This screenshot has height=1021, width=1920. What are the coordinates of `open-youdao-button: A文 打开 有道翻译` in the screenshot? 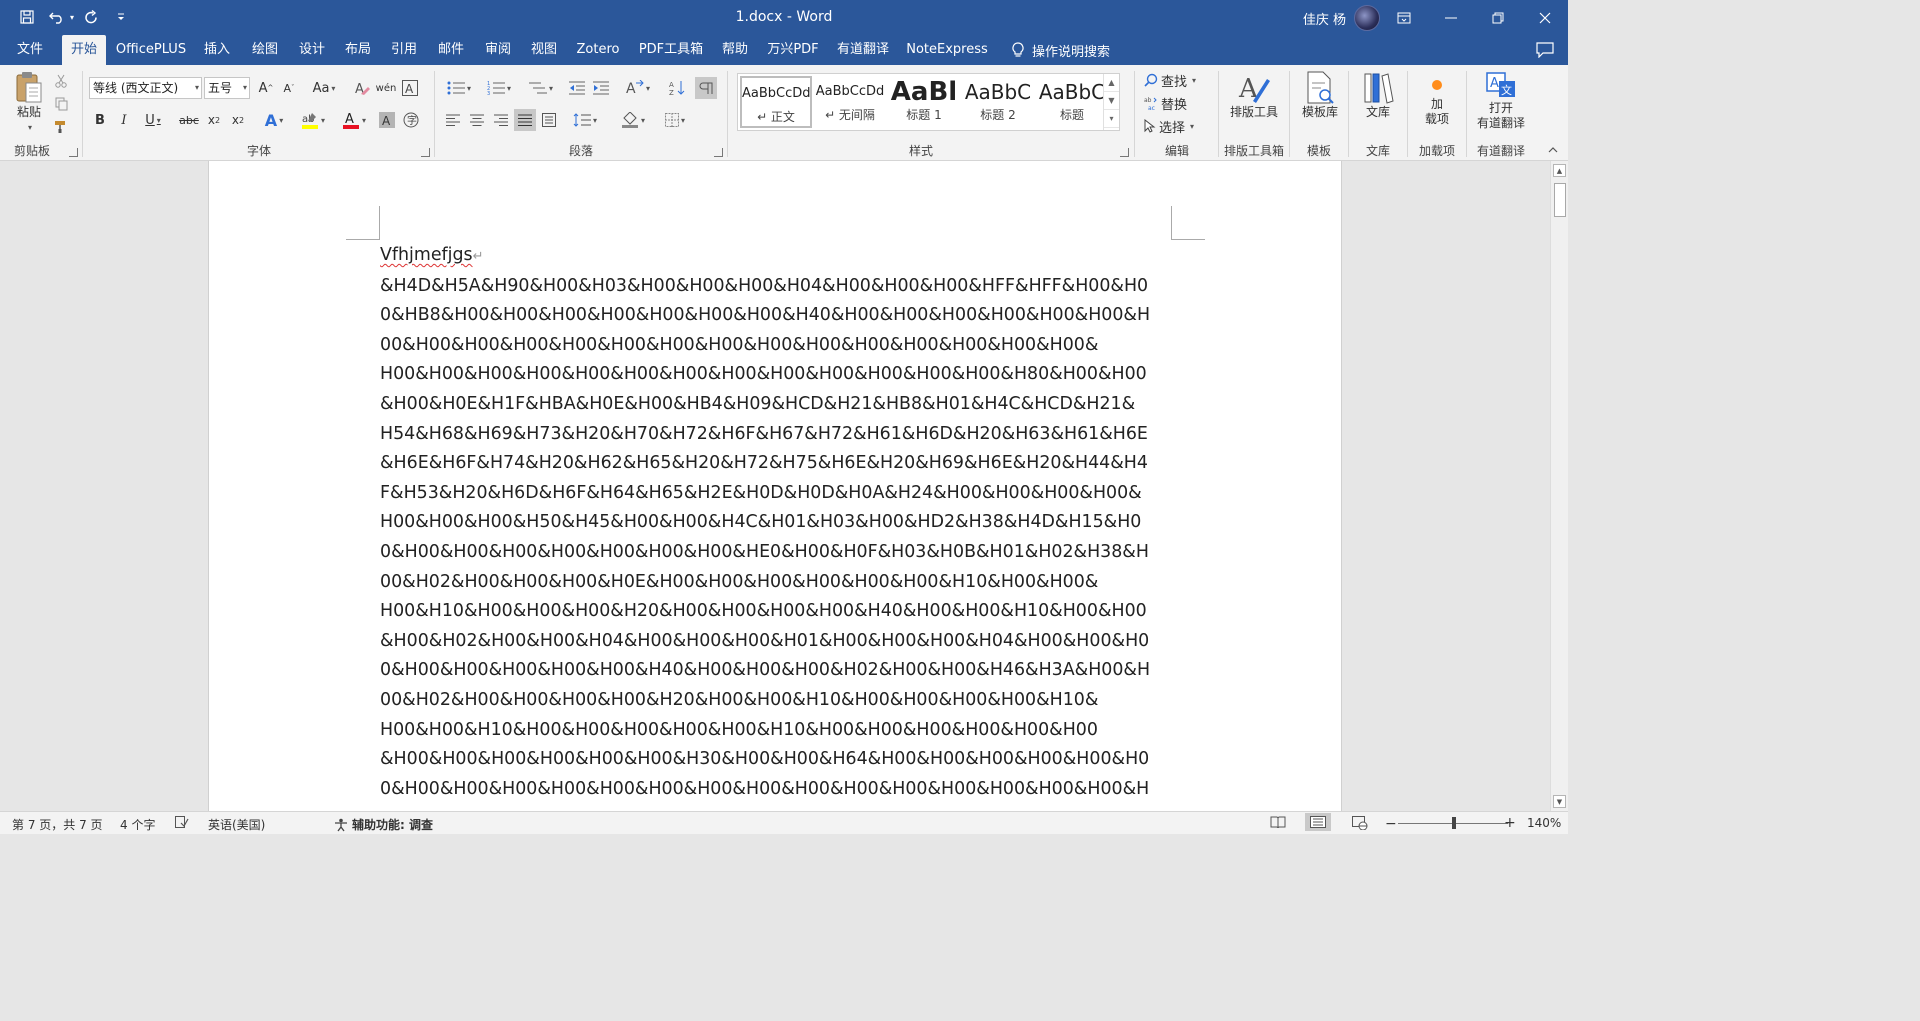 It's located at (1501, 101).